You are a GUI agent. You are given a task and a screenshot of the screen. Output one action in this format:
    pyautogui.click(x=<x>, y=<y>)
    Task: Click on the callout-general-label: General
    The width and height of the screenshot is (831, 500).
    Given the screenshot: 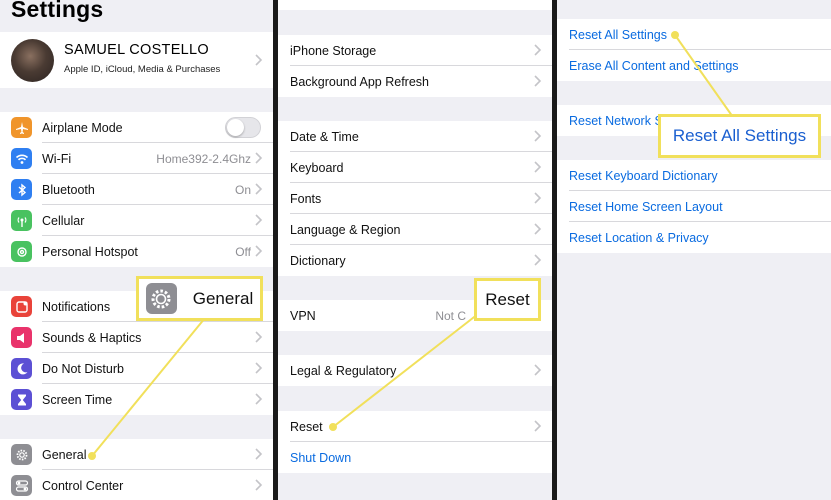 What is the action you would take?
    pyautogui.click(x=223, y=298)
    